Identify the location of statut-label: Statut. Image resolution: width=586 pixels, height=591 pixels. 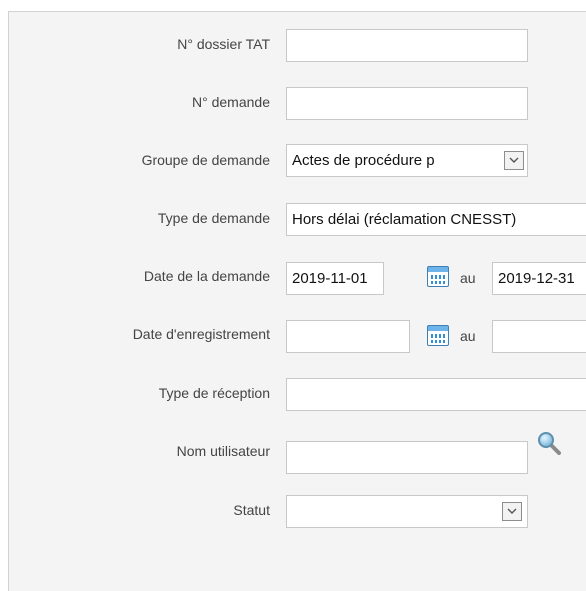
(251, 510).